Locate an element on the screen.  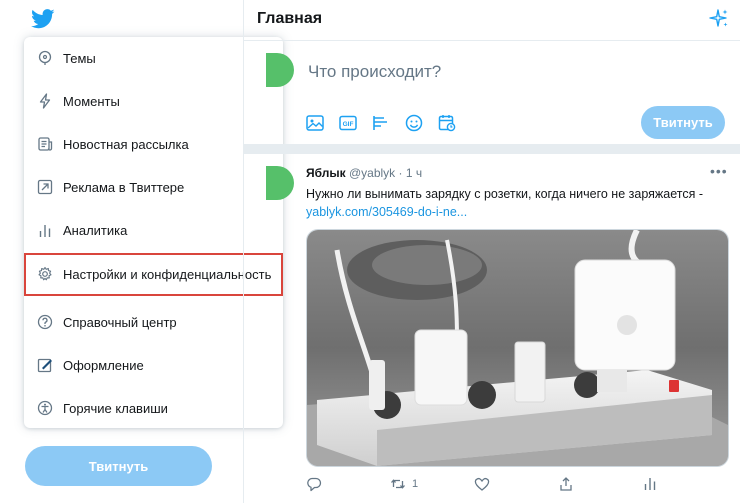
share-icon is located at coordinates (566, 484).